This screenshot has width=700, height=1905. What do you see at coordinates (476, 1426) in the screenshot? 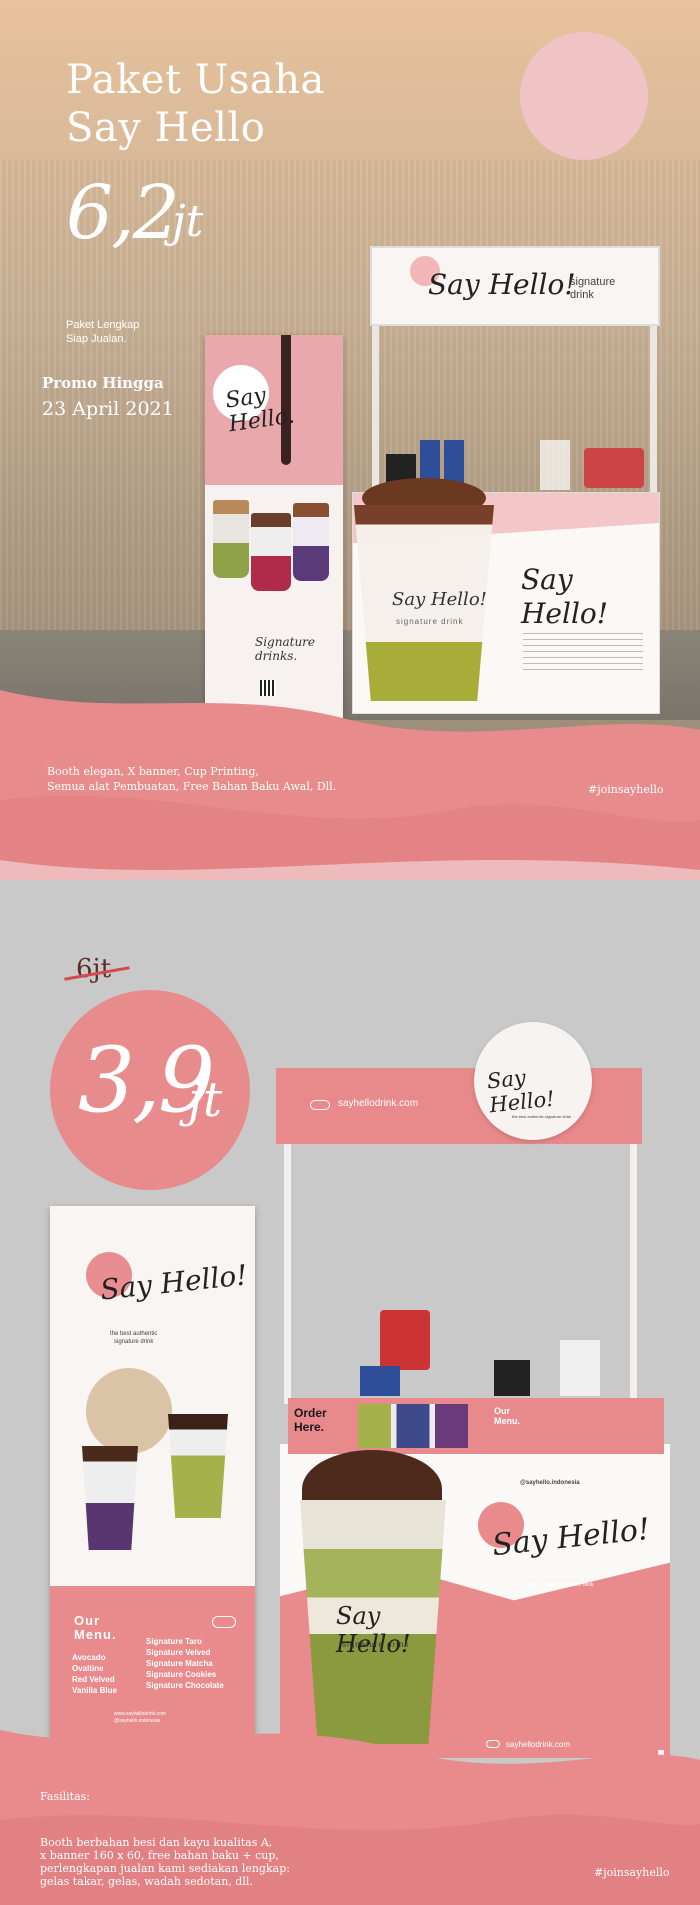
I see `booth-shelf: Order Here. Our Menu.` at bounding box center [476, 1426].